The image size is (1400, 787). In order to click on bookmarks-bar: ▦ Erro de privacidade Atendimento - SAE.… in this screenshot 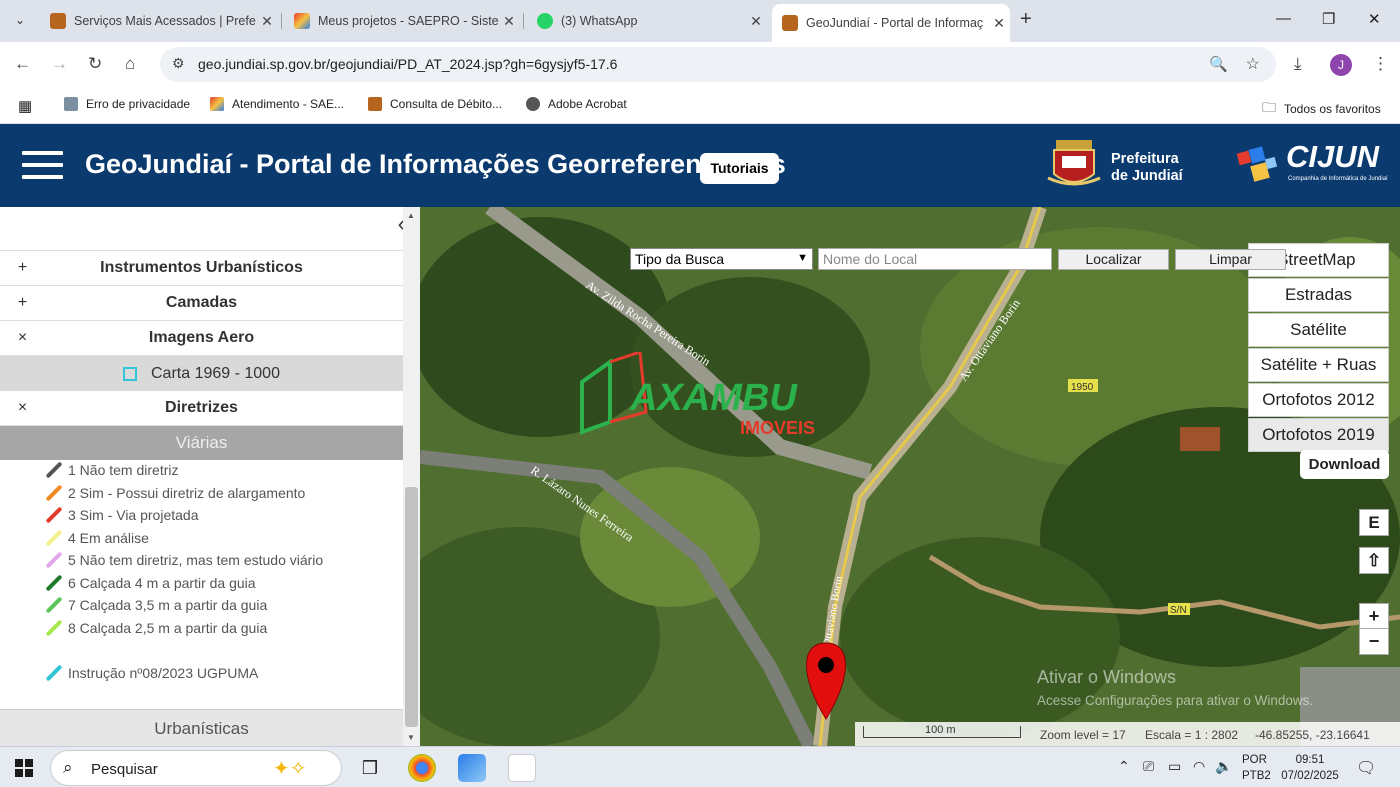, I will do `click(700, 106)`.